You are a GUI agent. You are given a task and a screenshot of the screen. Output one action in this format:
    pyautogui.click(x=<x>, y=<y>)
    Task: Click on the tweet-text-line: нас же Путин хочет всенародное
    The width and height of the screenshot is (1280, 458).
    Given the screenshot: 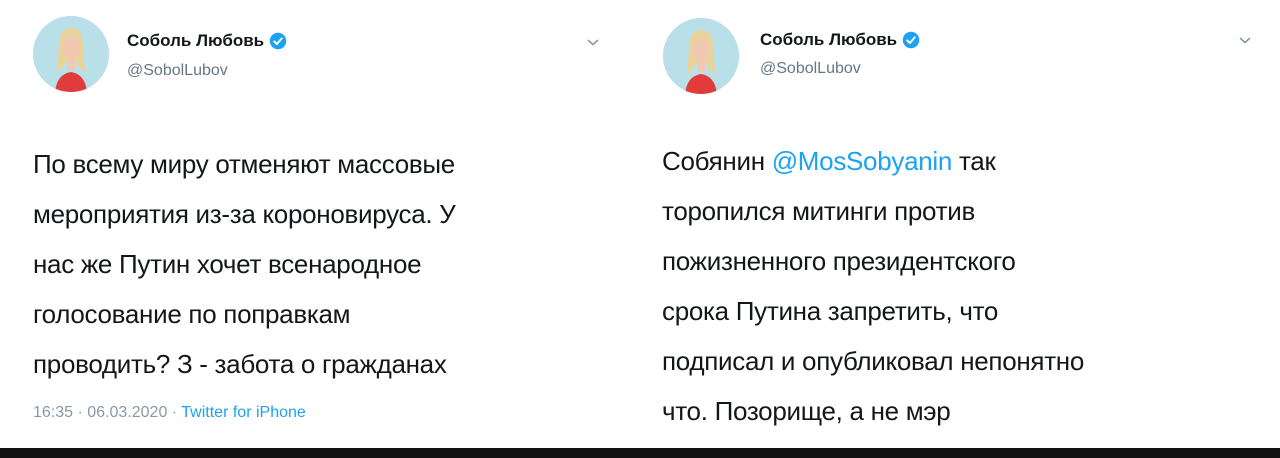 What is the action you would take?
    pyautogui.click(x=227, y=264)
    